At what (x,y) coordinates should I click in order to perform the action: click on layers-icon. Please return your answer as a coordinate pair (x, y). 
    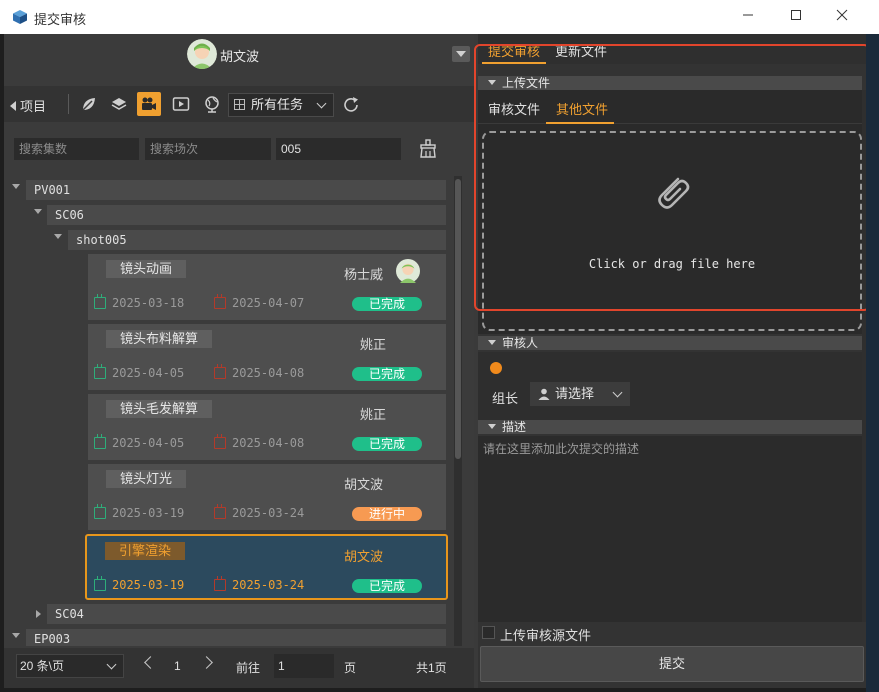
    Looking at the image, I should click on (119, 104).